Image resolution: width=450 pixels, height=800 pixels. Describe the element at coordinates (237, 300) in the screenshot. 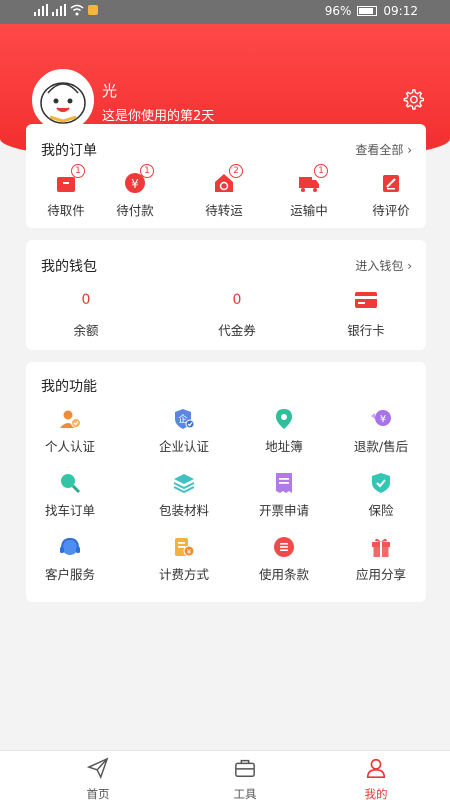

I see `voucher-value: 0` at that location.